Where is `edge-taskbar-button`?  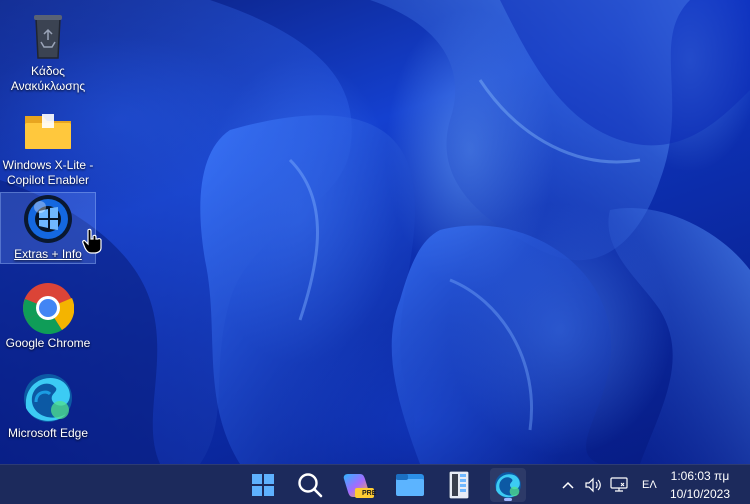
edge-taskbar-button is located at coordinates (508, 485).